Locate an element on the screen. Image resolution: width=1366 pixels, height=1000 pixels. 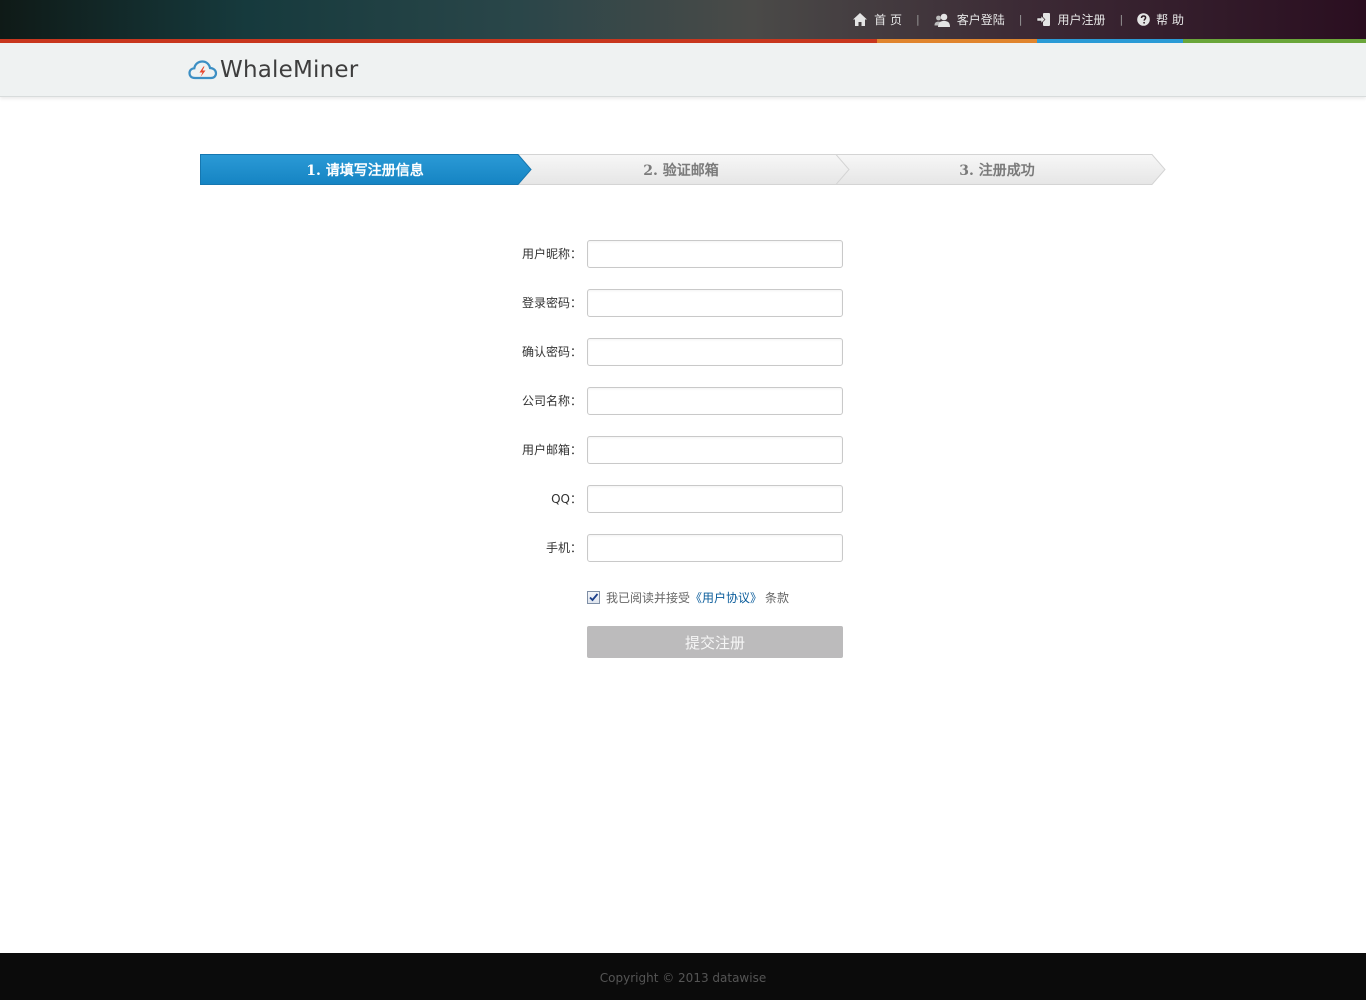
nav-home-label: 首 页 is located at coordinates (888, 20).